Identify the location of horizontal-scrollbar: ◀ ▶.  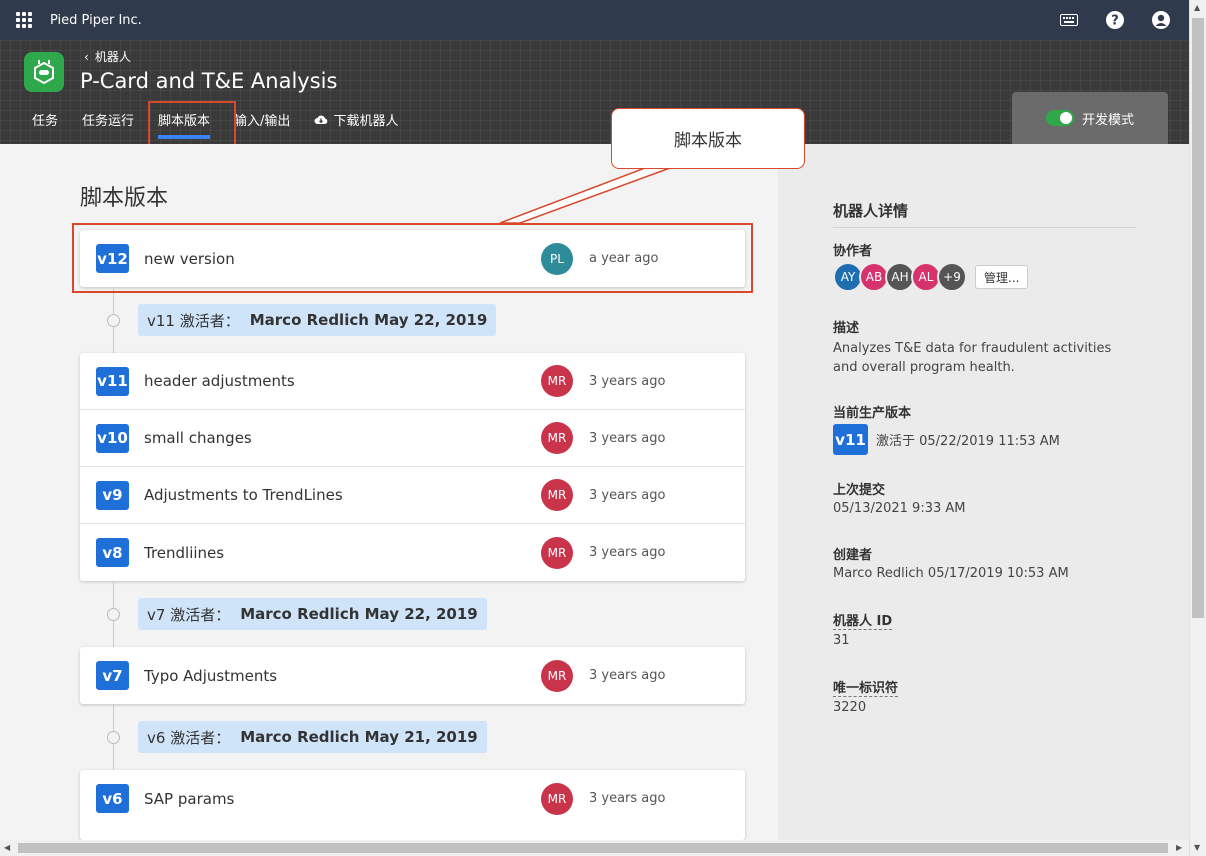
(594, 848).